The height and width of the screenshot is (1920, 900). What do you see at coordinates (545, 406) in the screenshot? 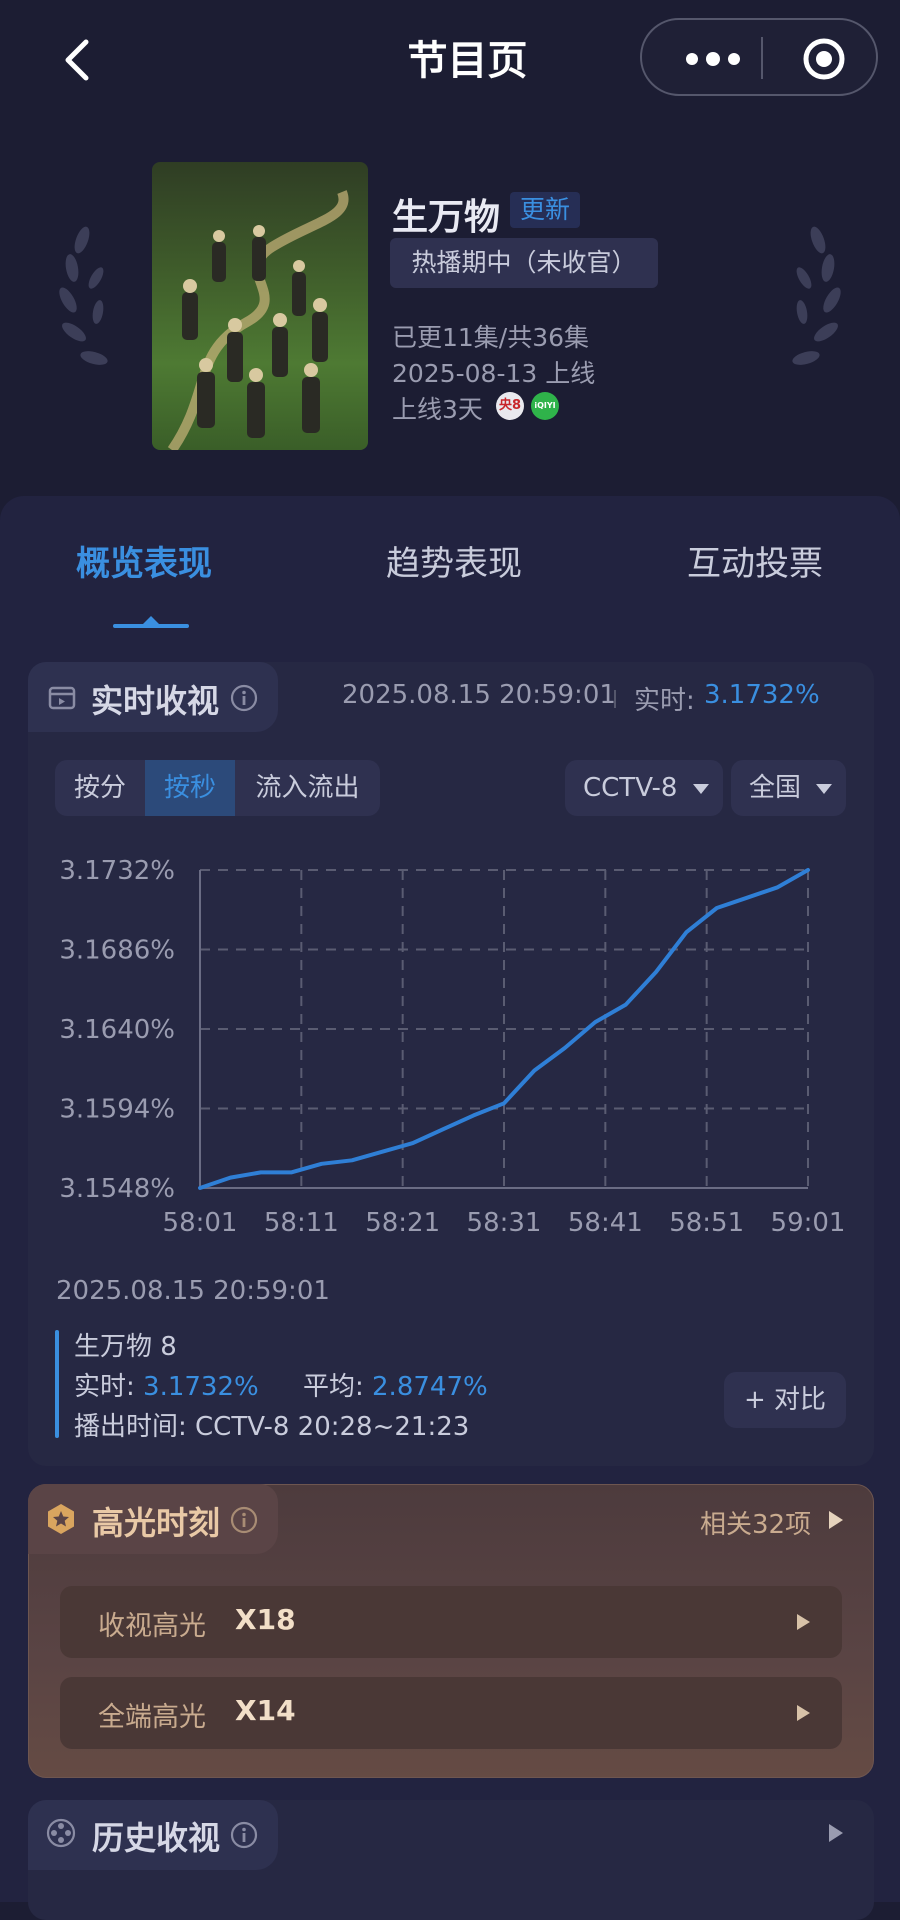
I see `iqiyi-logo: iQIYI` at bounding box center [545, 406].